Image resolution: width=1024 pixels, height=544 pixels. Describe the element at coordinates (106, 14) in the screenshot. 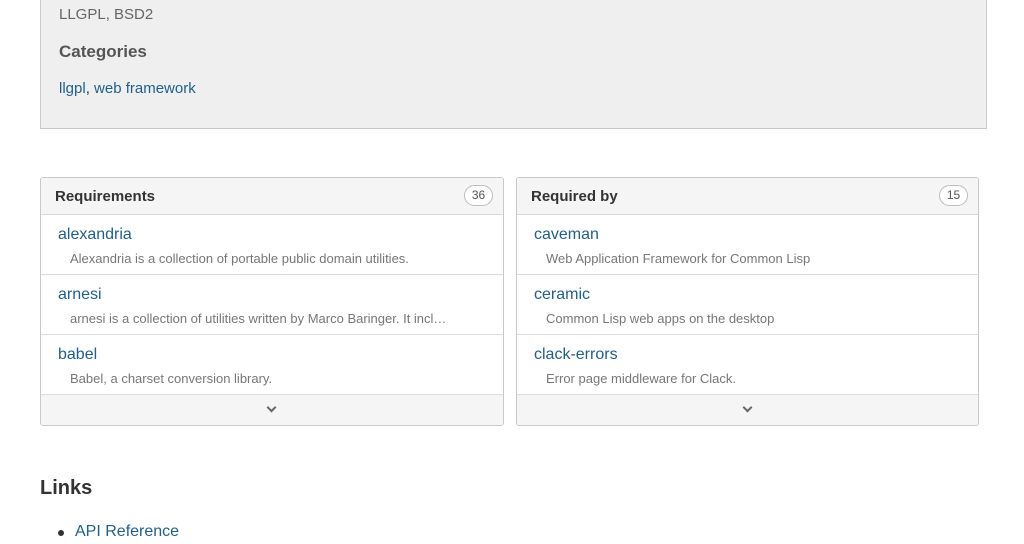

I see `license-text: LLGPL, BSD2` at that location.